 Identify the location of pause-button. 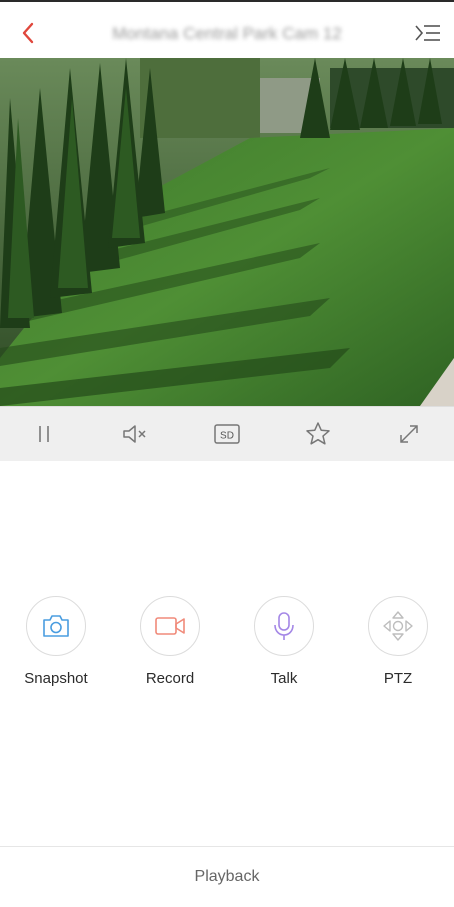
(44, 434).